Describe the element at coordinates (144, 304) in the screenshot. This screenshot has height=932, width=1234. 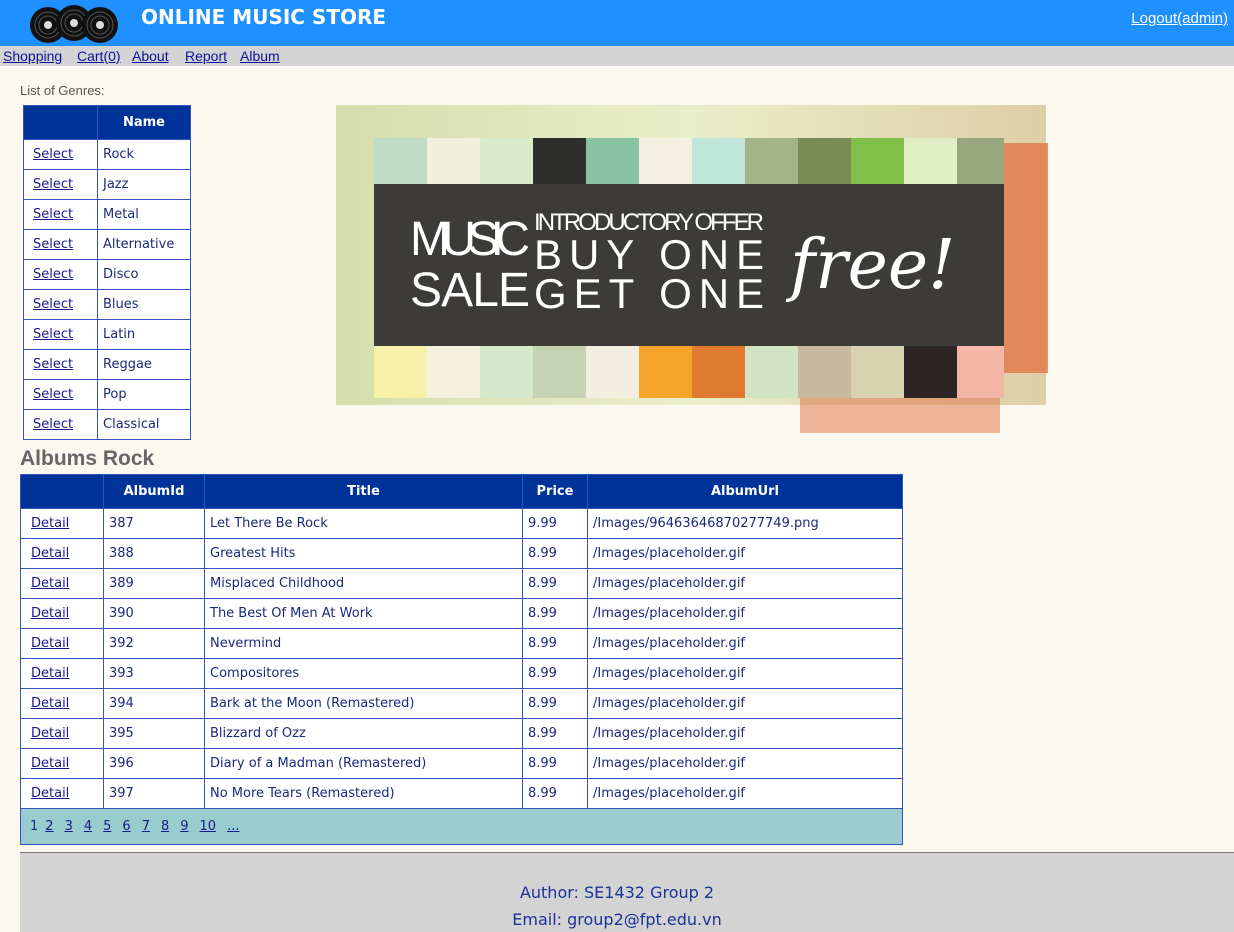
I see `genre-name: Blues` at that location.